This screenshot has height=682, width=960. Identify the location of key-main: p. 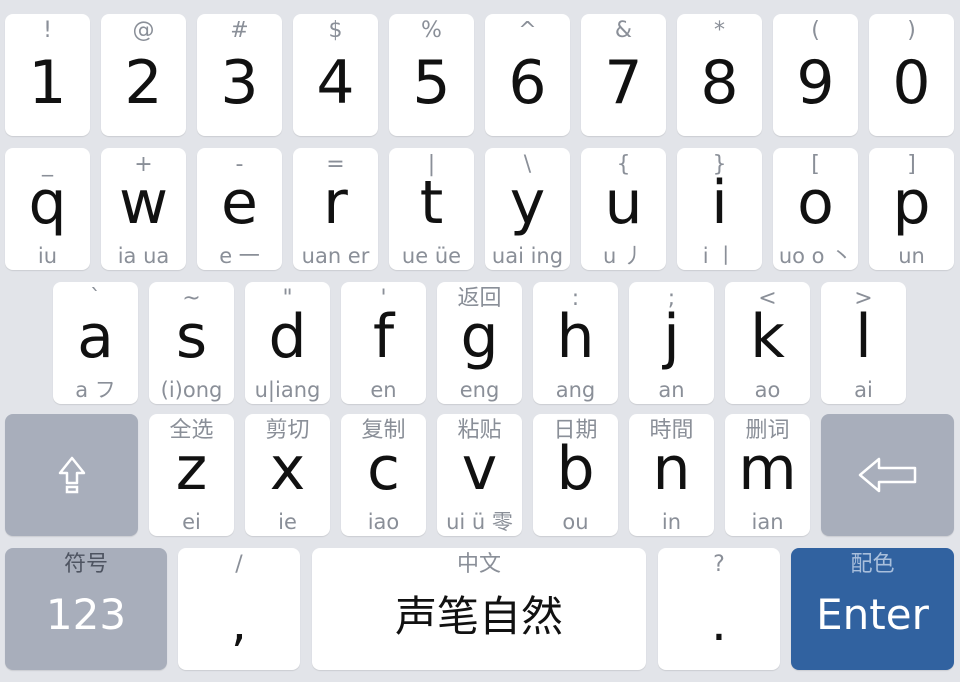
(911, 203).